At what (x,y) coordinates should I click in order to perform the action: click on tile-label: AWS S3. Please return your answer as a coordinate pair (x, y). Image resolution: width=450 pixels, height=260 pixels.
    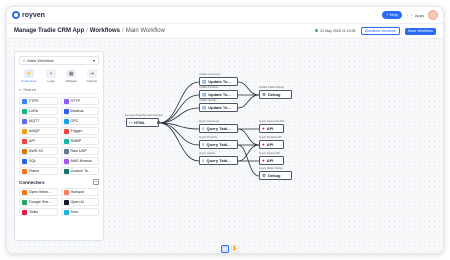
    Looking at the image, I should click on (36, 151).